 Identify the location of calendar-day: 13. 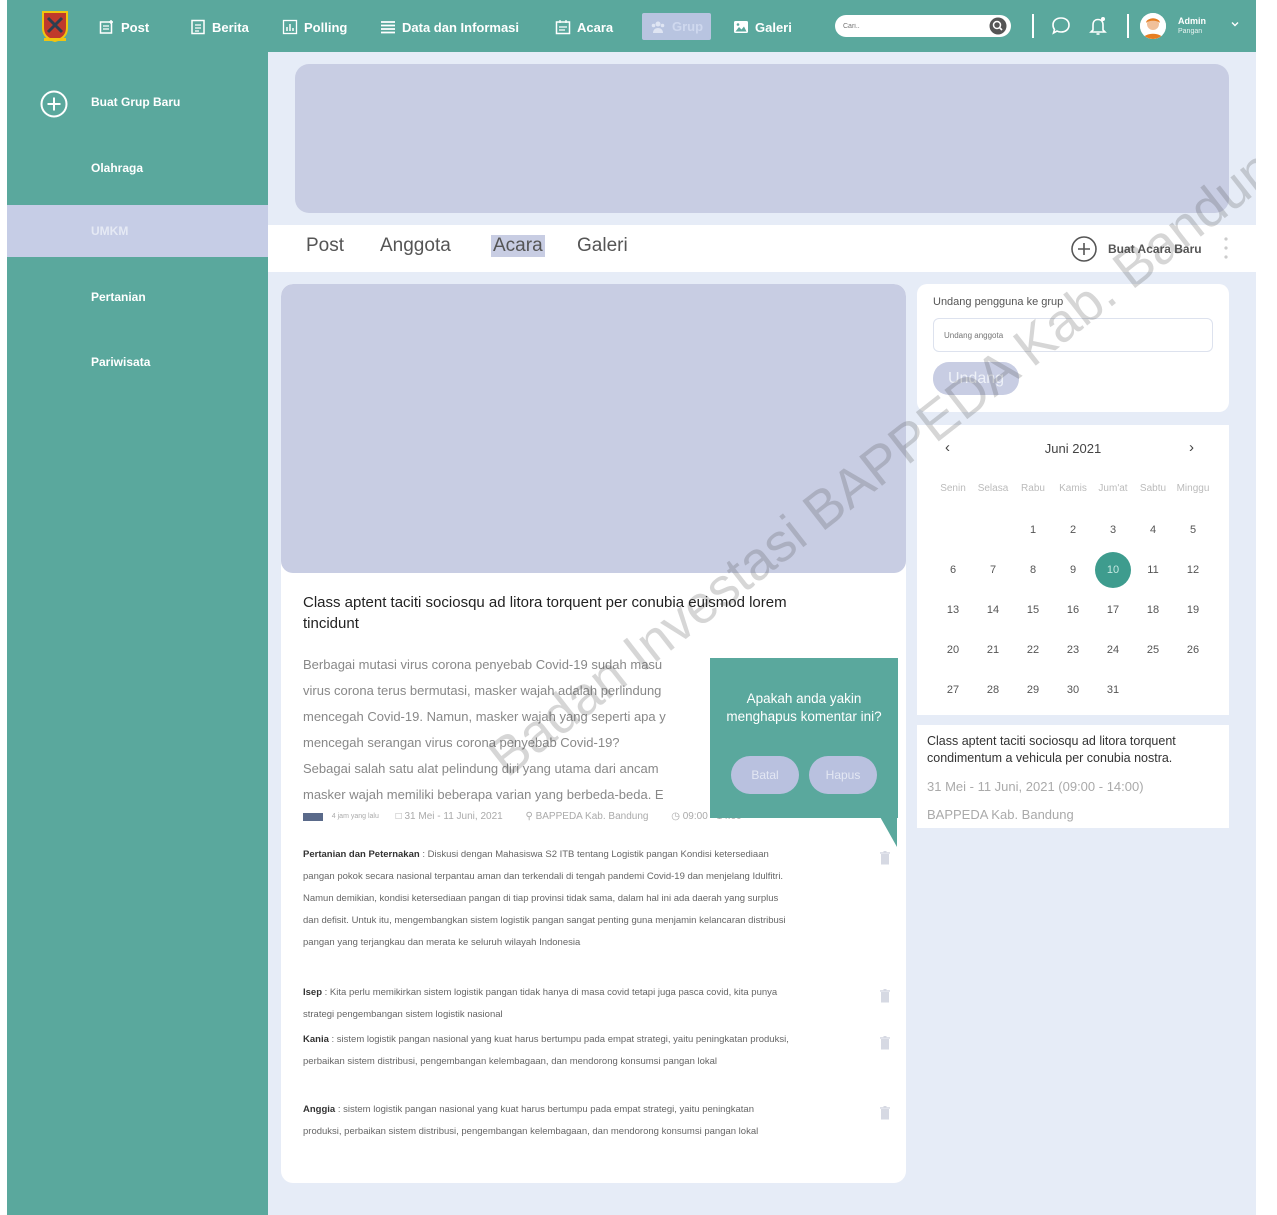
(953, 610).